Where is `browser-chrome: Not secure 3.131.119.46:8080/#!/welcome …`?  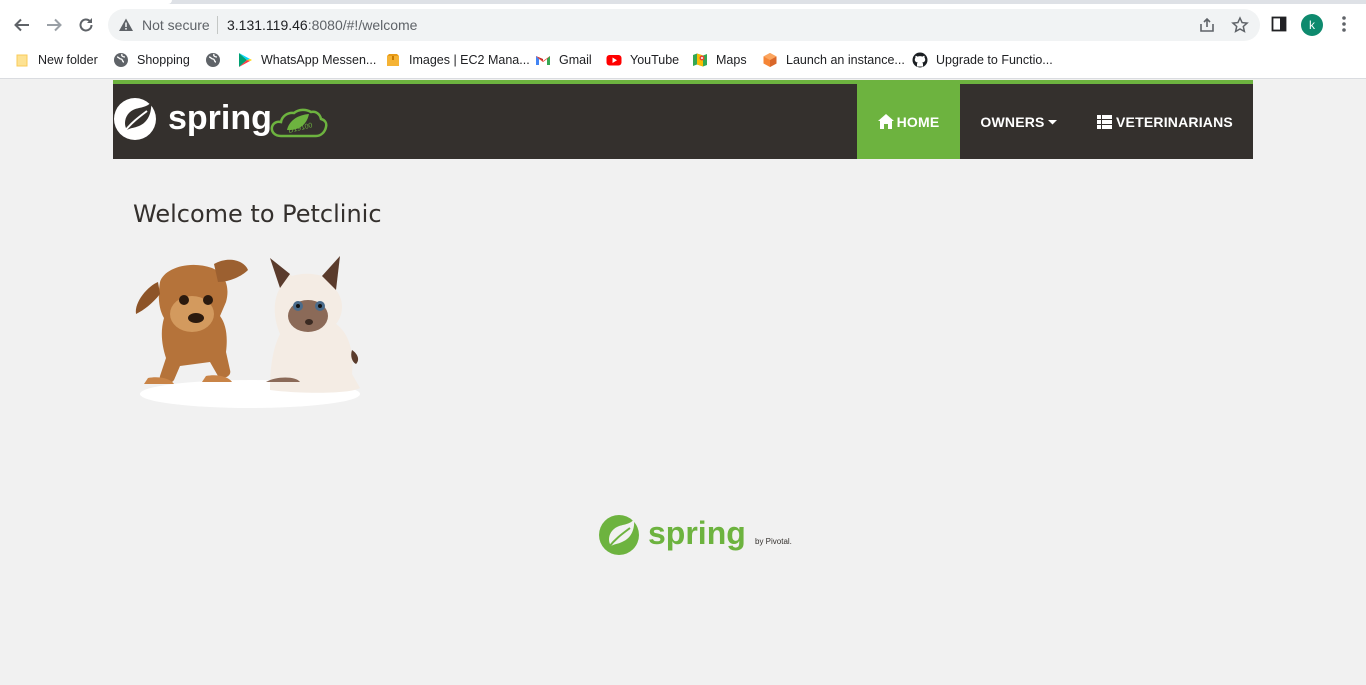 browser-chrome: Not secure 3.131.119.46:8080/#!/welcome … is located at coordinates (683, 39).